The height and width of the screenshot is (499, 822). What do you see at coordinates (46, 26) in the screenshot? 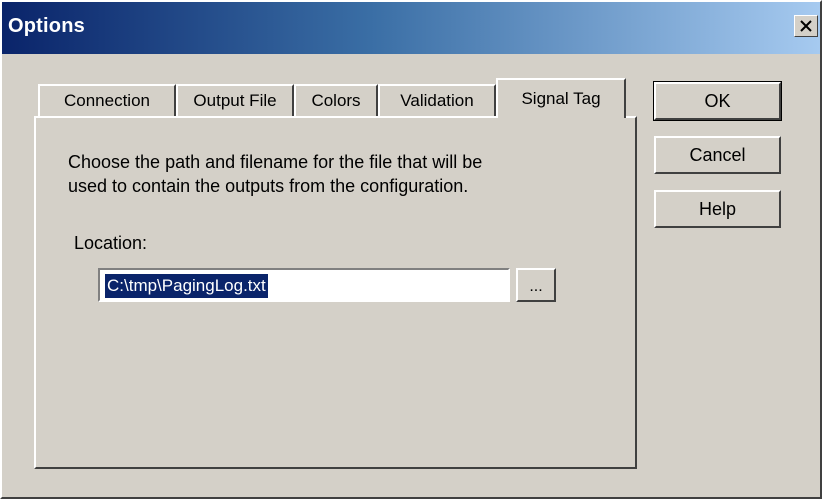
I see `window-title: Options` at bounding box center [46, 26].